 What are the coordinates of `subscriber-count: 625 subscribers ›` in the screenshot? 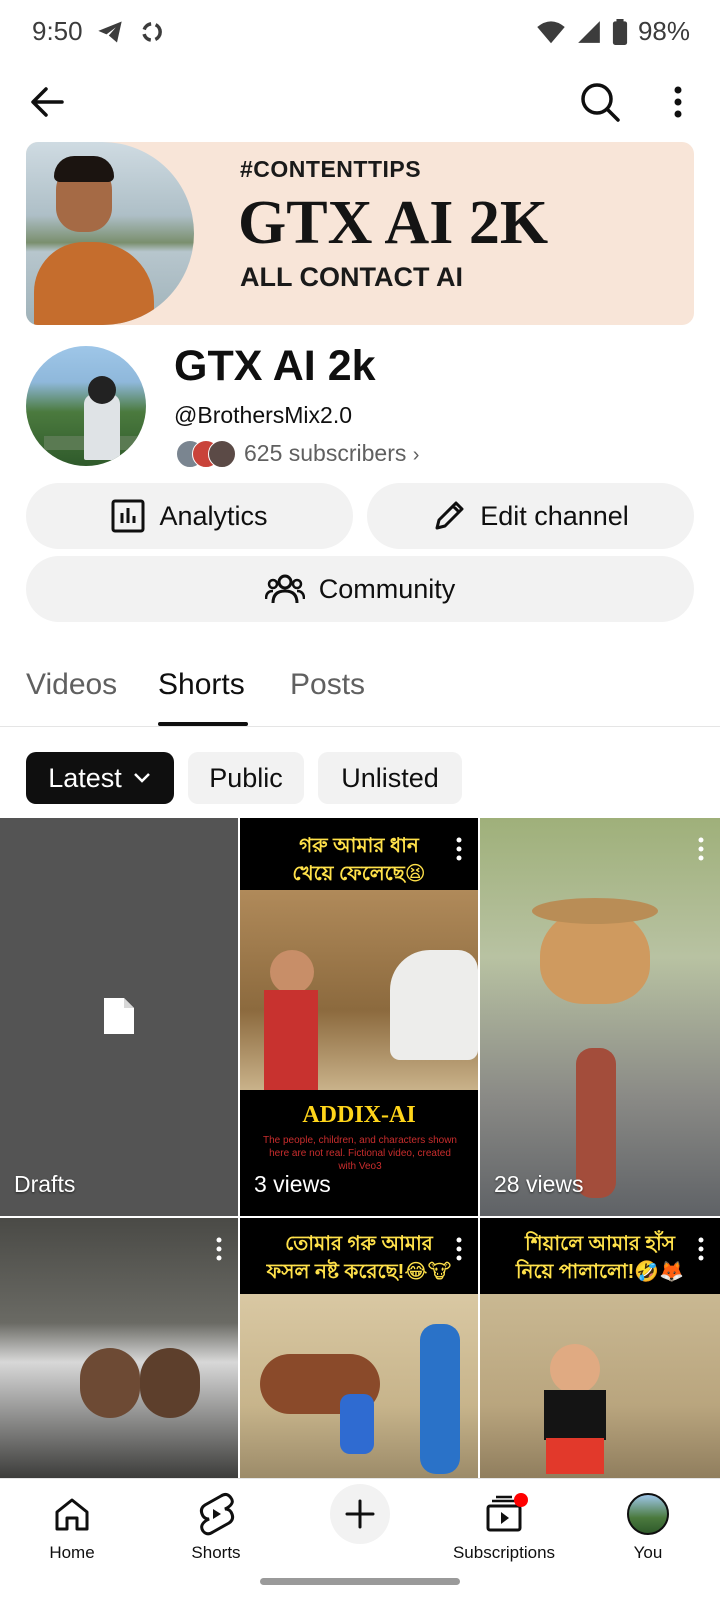 It's located at (331, 453).